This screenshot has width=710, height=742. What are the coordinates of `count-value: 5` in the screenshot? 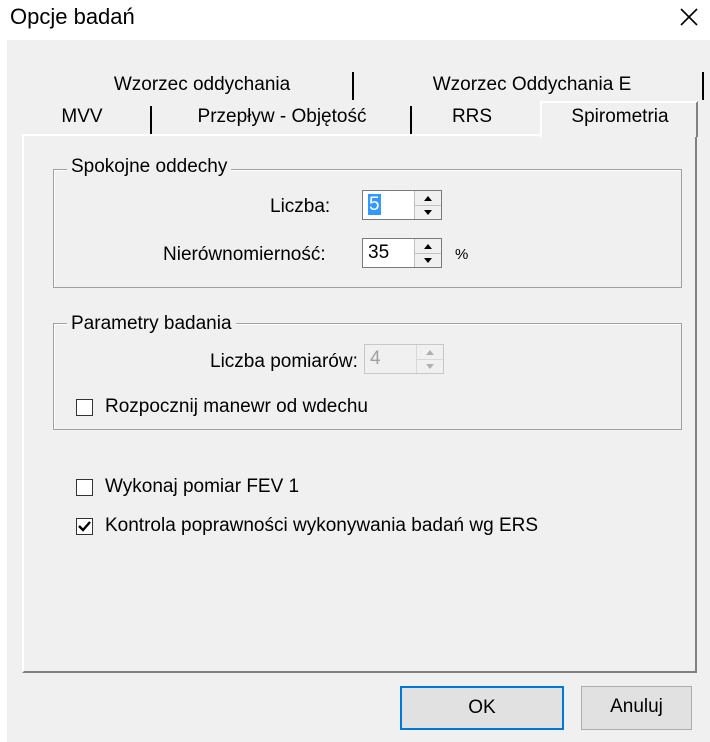 It's located at (374, 204).